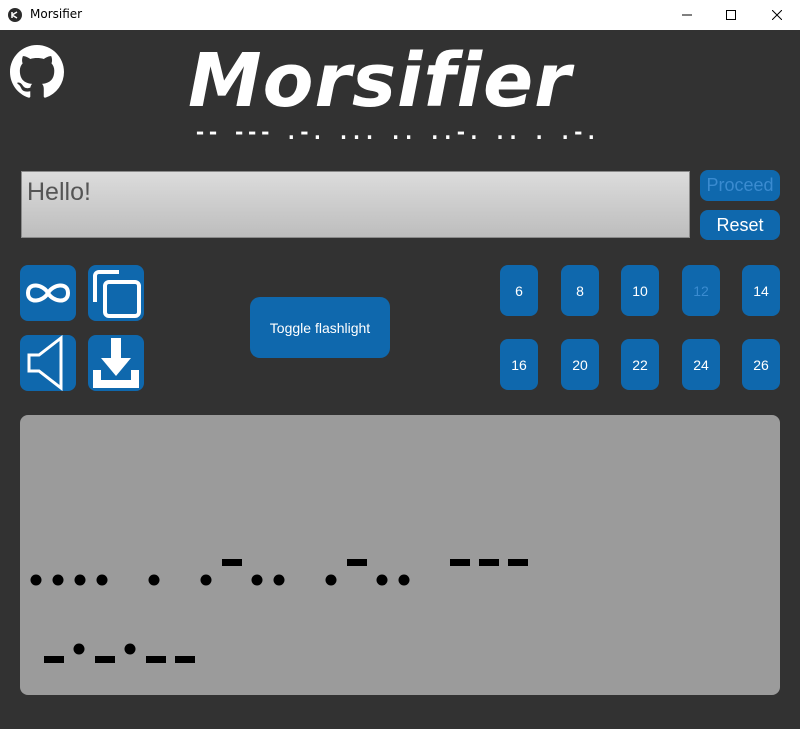 This screenshot has width=800, height=729. Describe the element at coordinates (15, 15) in the screenshot. I see `app-icon` at that location.